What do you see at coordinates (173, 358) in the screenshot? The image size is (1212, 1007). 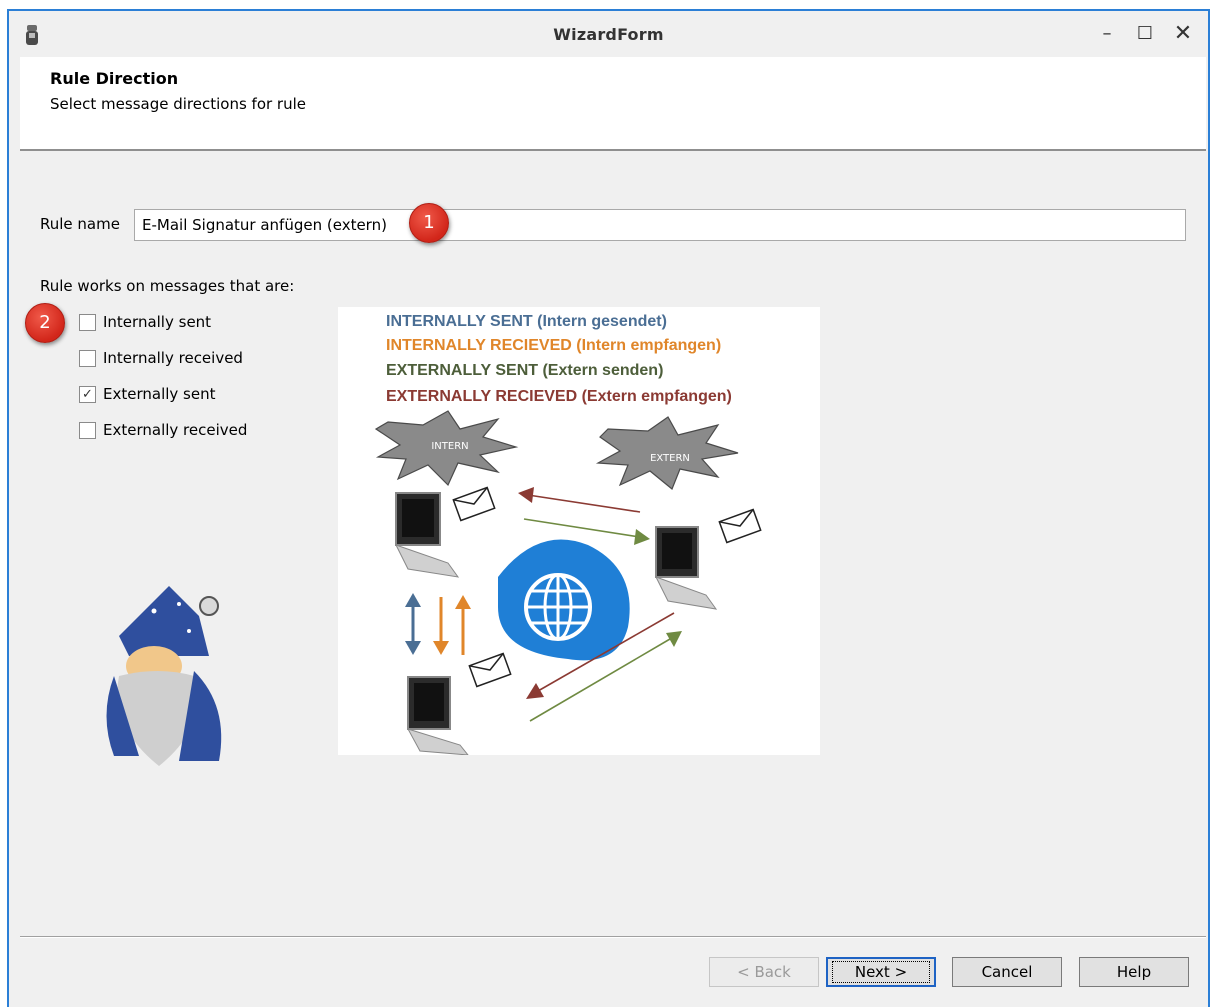 I see `checkbox-label: Internally received` at bounding box center [173, 358].